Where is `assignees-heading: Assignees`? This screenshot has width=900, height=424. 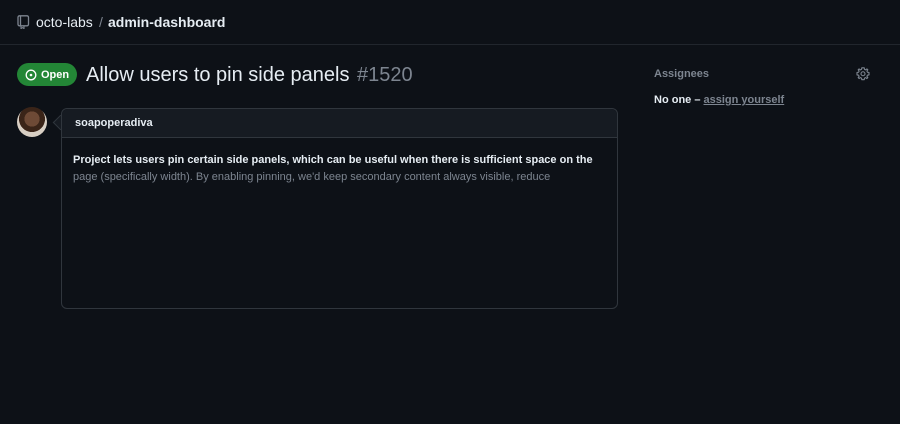 assignees-heading: Assignees is located at coordinates (682, 74).